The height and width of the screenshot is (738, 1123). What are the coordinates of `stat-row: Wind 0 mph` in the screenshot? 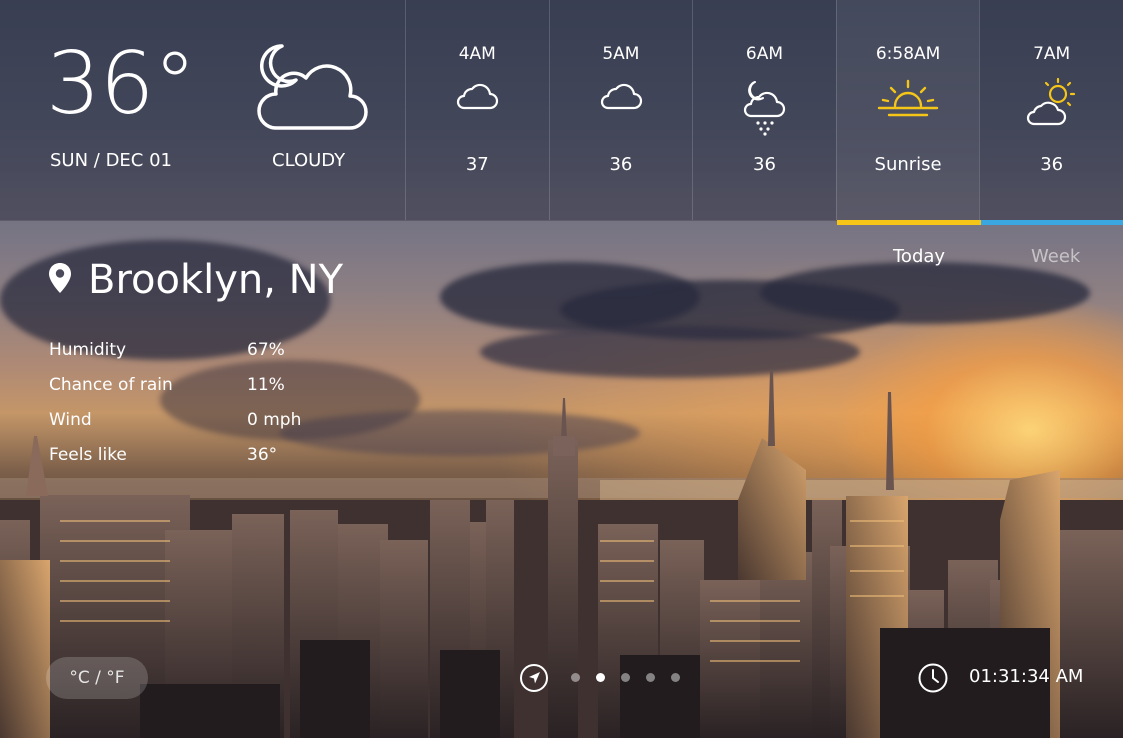 It's located at (175, 425).